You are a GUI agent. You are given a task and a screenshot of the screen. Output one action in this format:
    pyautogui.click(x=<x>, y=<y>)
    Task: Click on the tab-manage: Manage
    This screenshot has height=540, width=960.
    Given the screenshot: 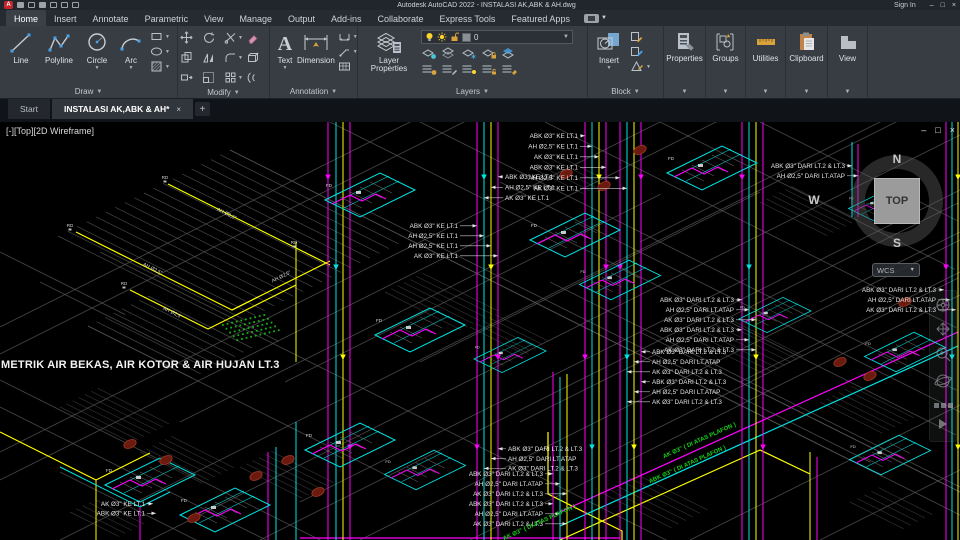 What is the action you would take?
    pyautogui.click(x=255, y=18)
    